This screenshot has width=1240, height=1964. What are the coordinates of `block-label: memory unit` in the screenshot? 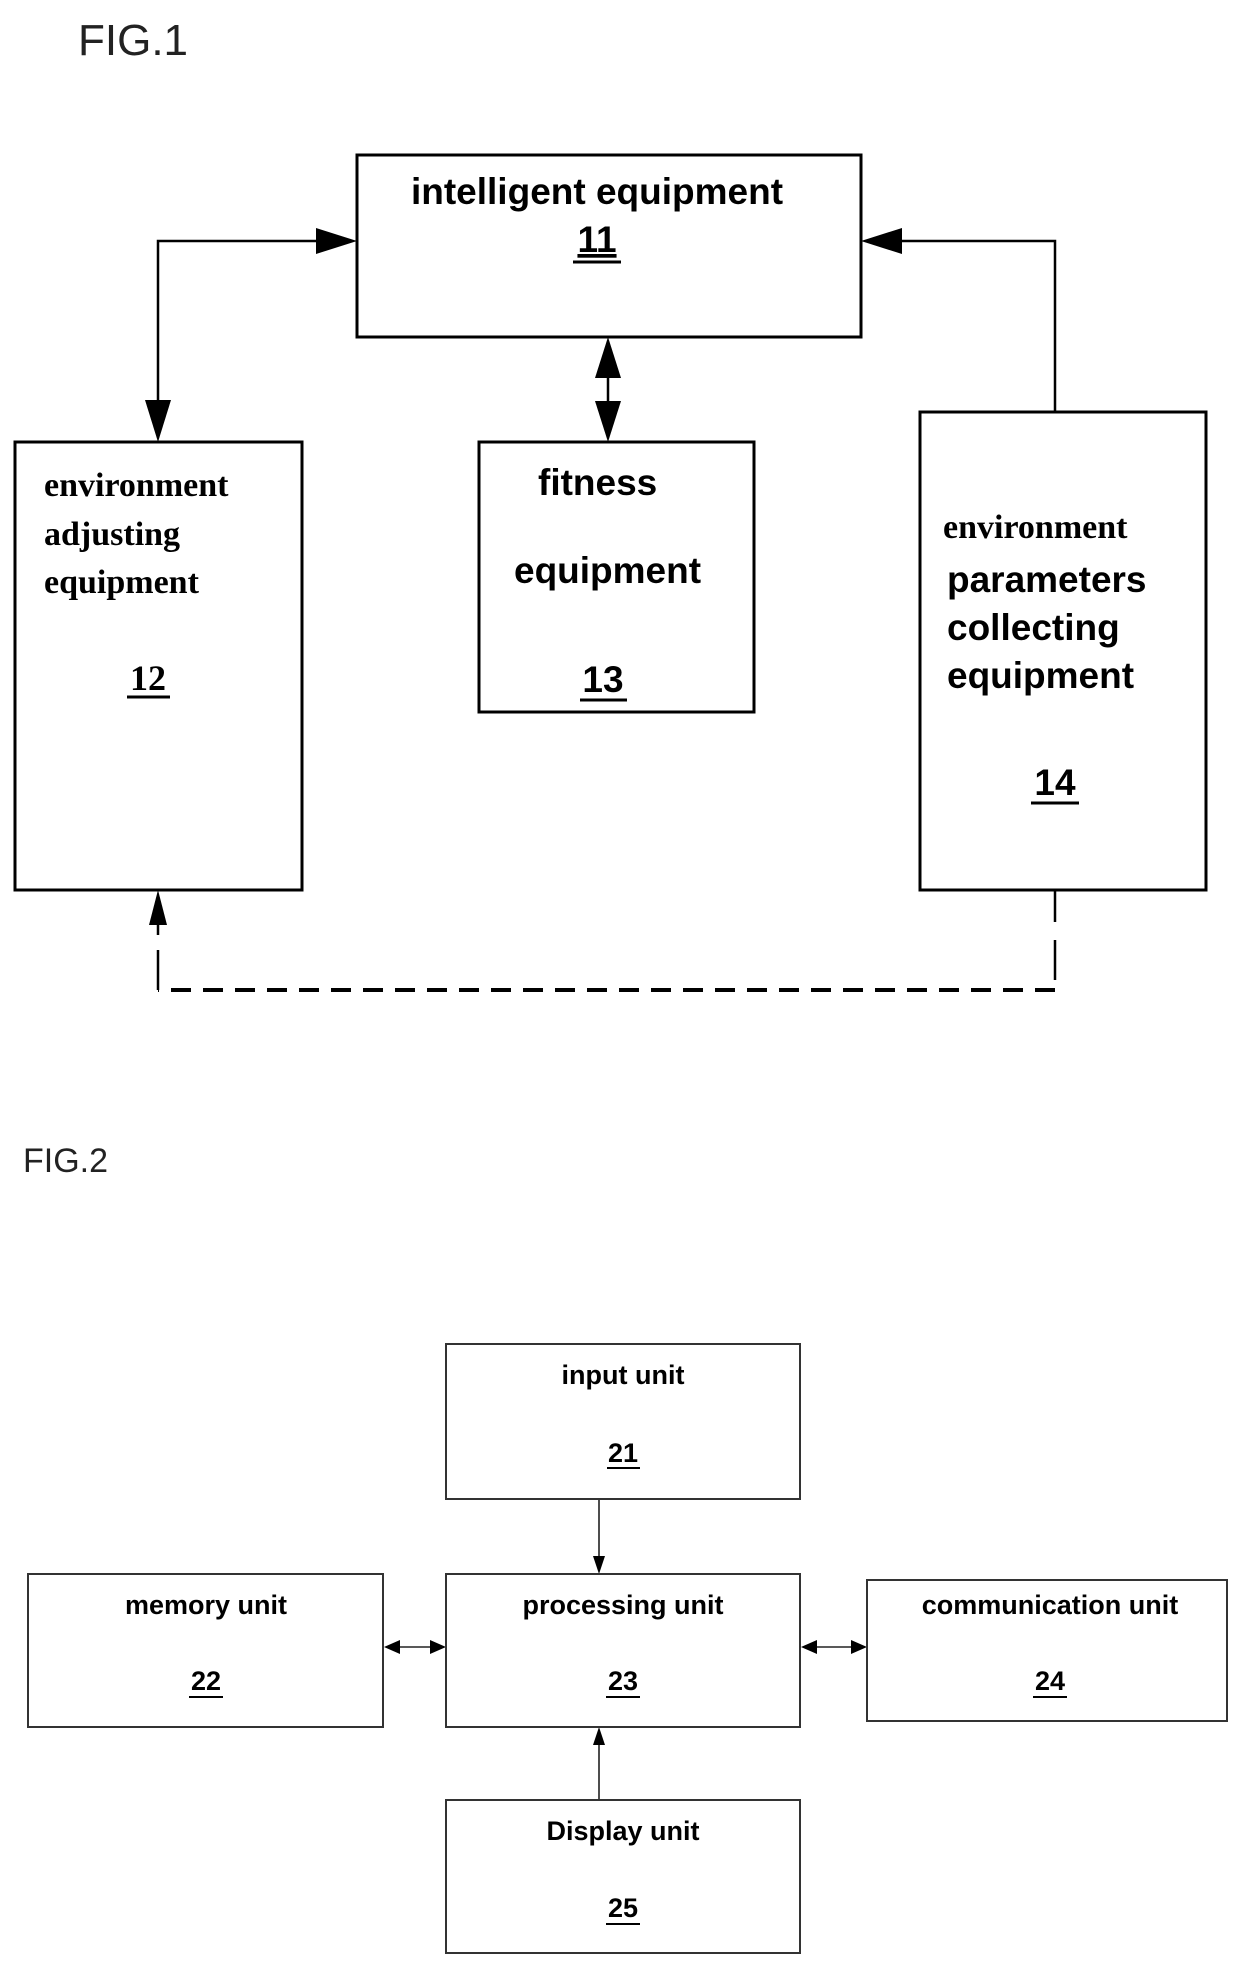 It's located at (206, 1605).